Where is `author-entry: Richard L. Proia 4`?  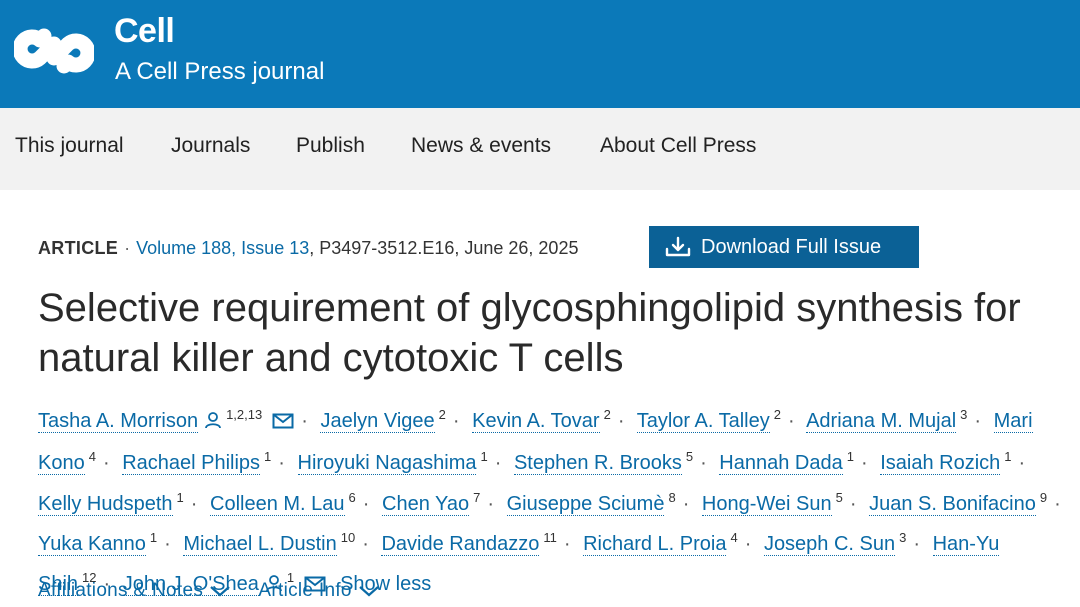 author-entry: Richard L. Proia 4 is located at coordinates (660, 542).